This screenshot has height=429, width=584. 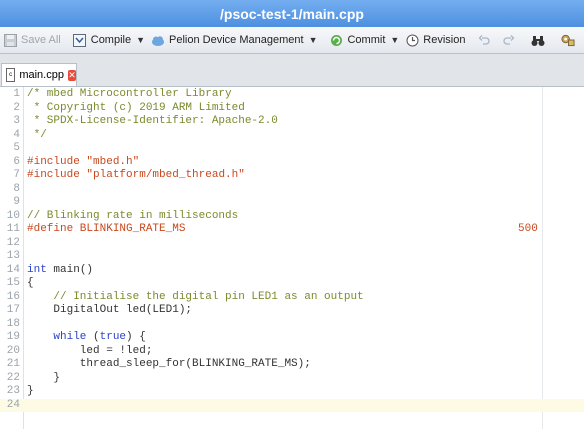 I want to click on code-token: // Blinking rate in milliseconds, so click(x=133, y=215).